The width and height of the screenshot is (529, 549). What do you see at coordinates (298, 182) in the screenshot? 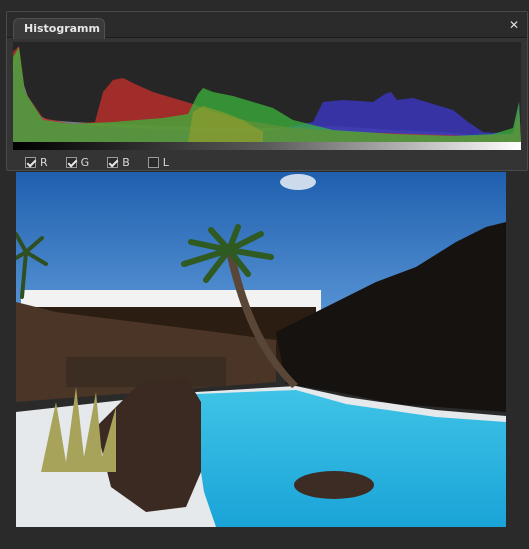
I see `cloud` at bounding box center [298, 182].